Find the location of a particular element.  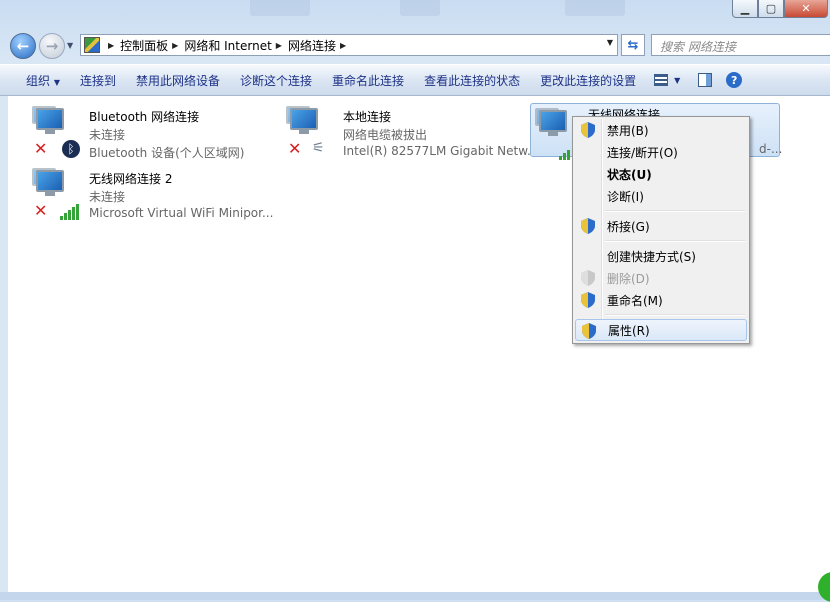

menu-item-label: 诊断(I) is located at coordinates (625, 196).